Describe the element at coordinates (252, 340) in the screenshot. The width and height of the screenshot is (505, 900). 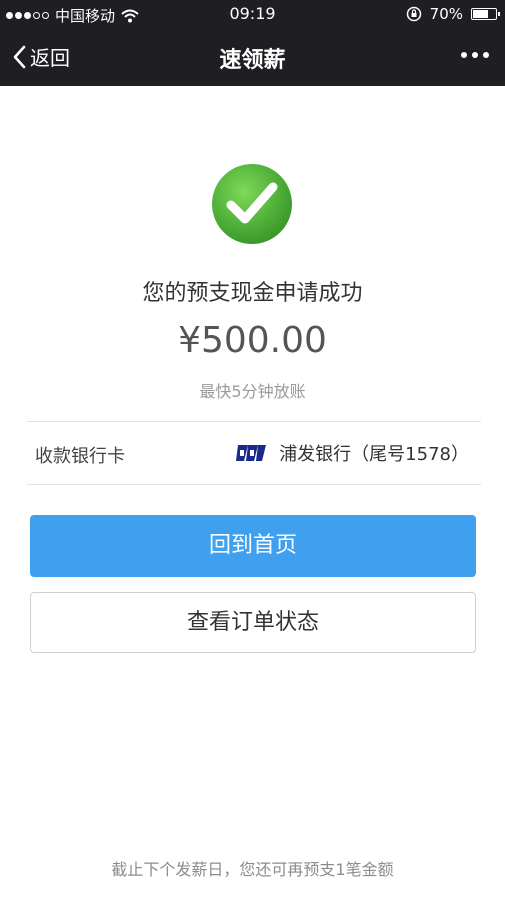
I see `advance-amount: ¥500.00` at that location.